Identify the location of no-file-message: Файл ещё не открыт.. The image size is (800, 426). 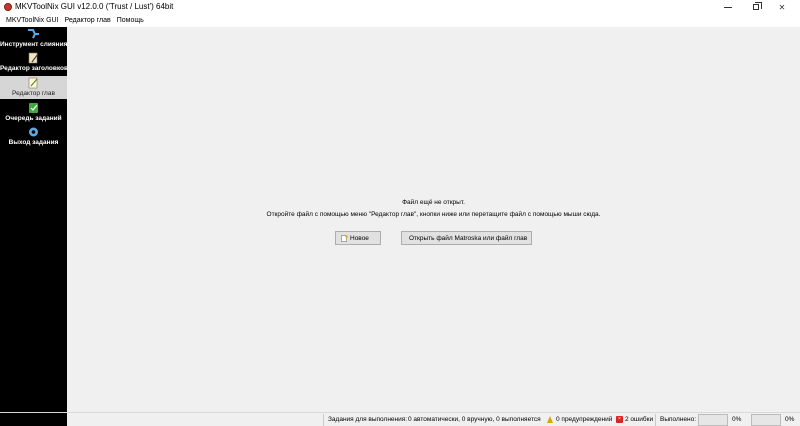
(433, 202).